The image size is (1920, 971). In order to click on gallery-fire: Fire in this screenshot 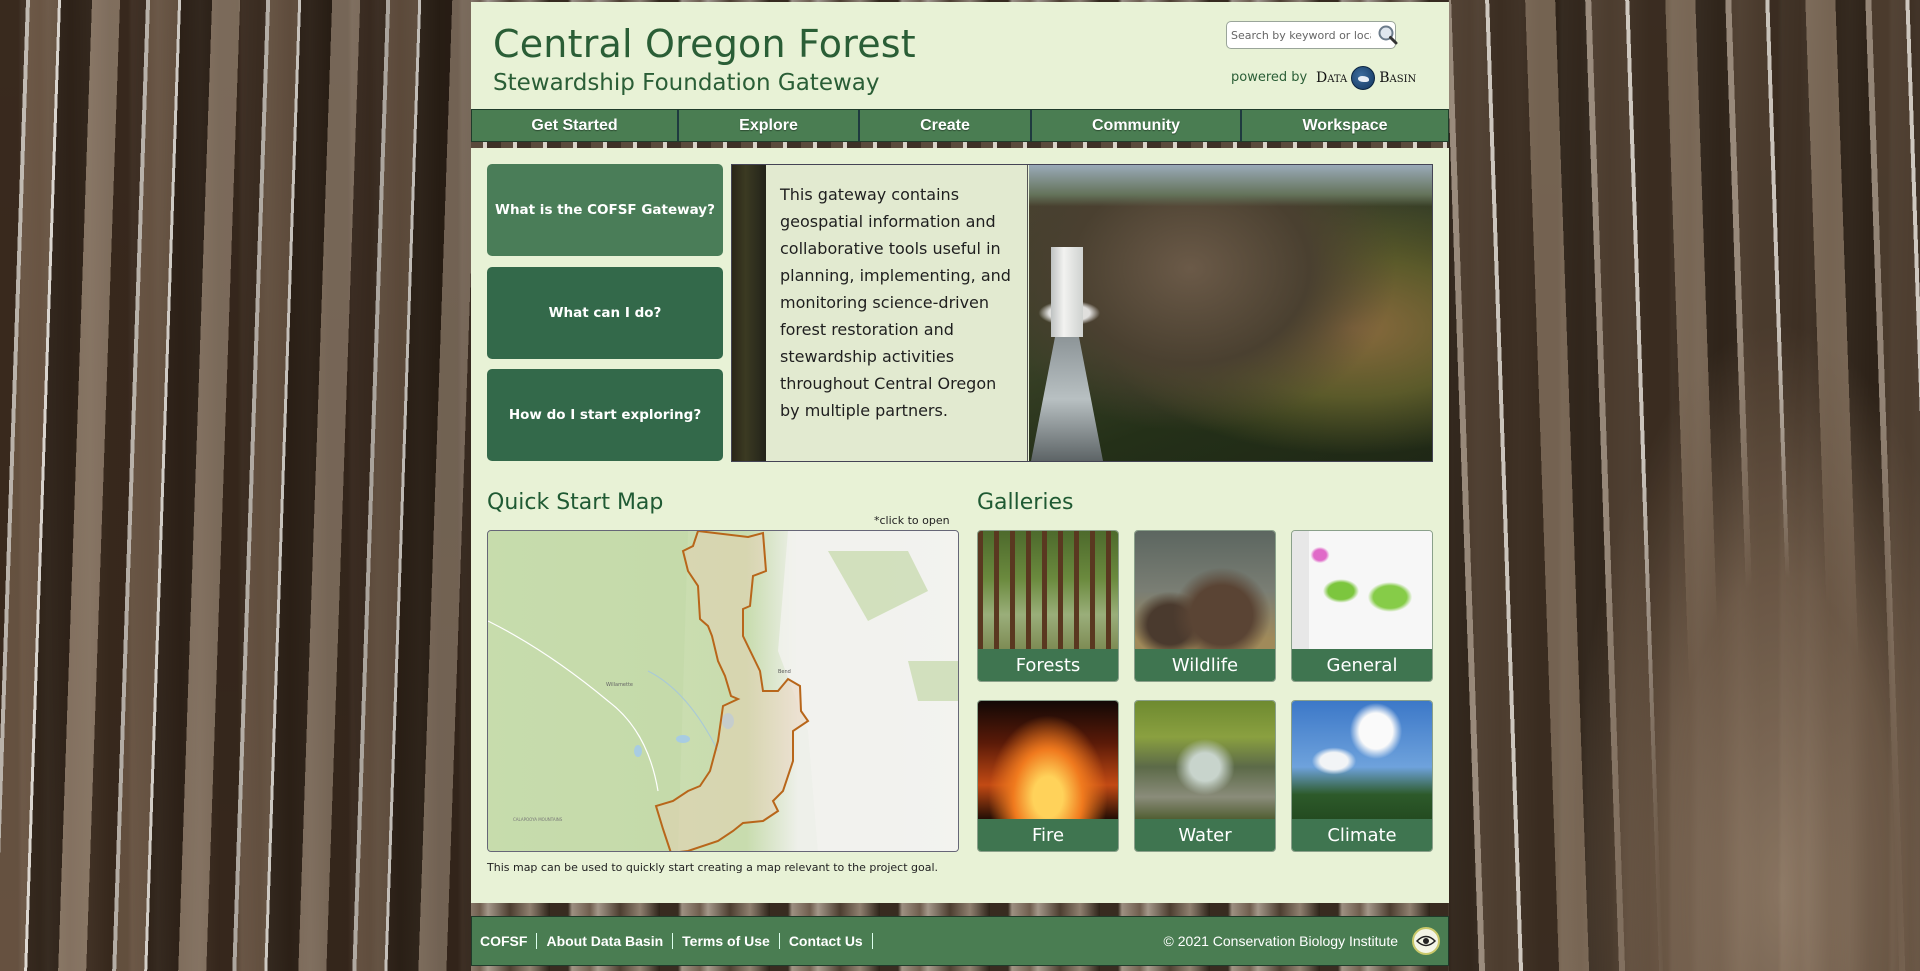, I will do `click(1048, 776)`.